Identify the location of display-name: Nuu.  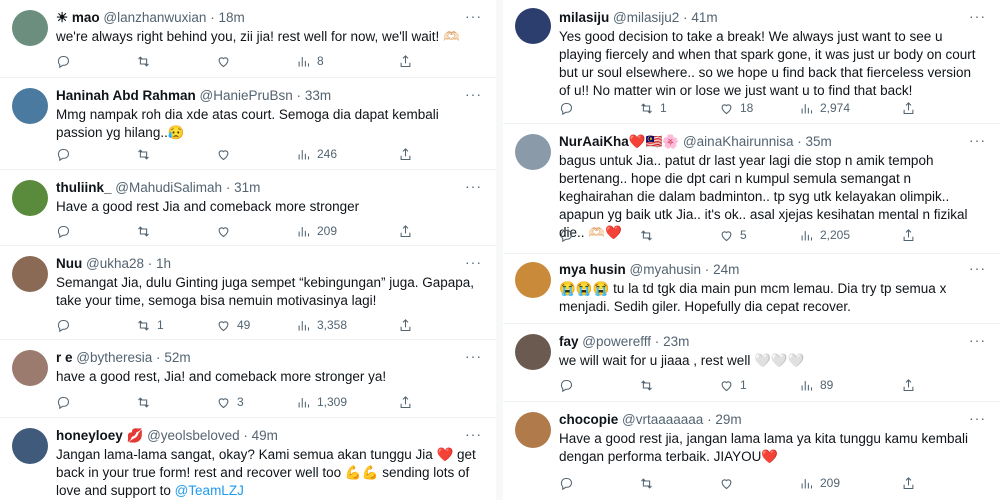
(69, 263).